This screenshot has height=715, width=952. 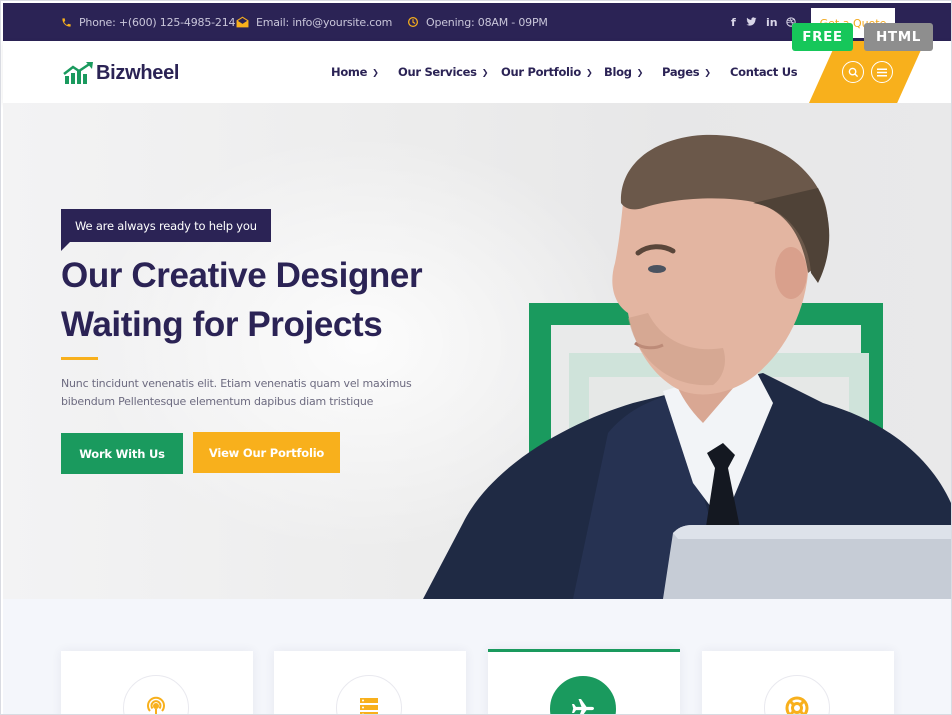 I want to click on nav-home: Home ❯, so click(x=355, y=72).